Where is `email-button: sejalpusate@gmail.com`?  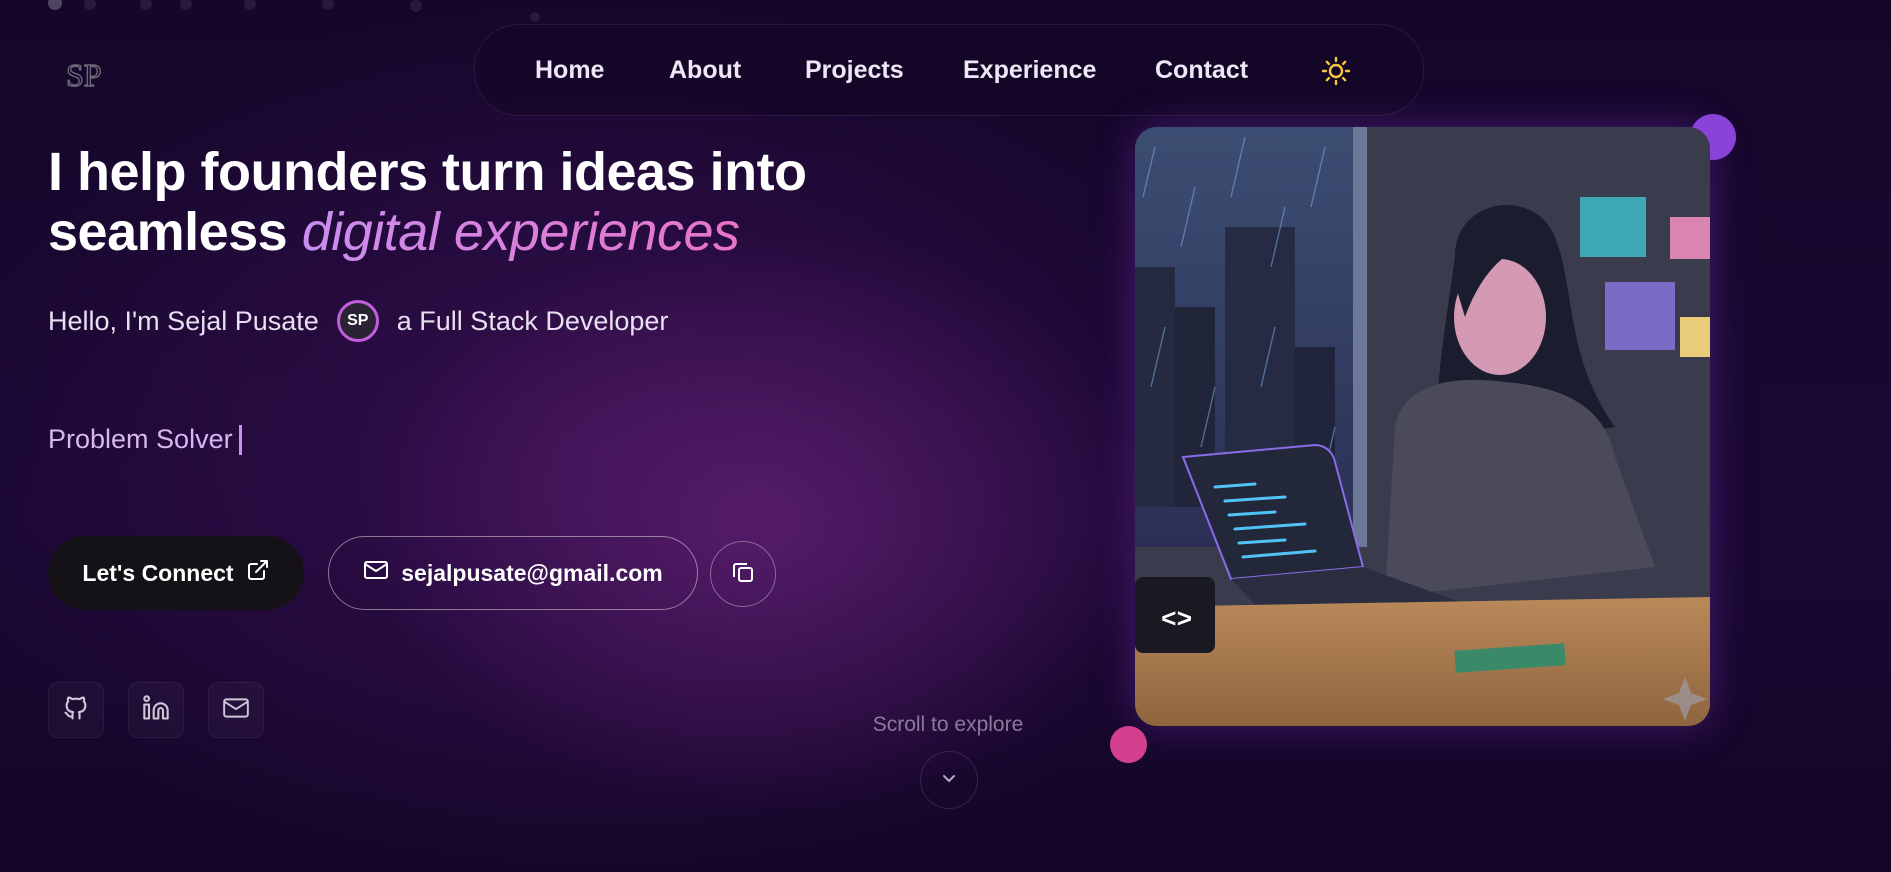 email-button: sejalpusate@gmail.com is located at coordinates (513, 573).